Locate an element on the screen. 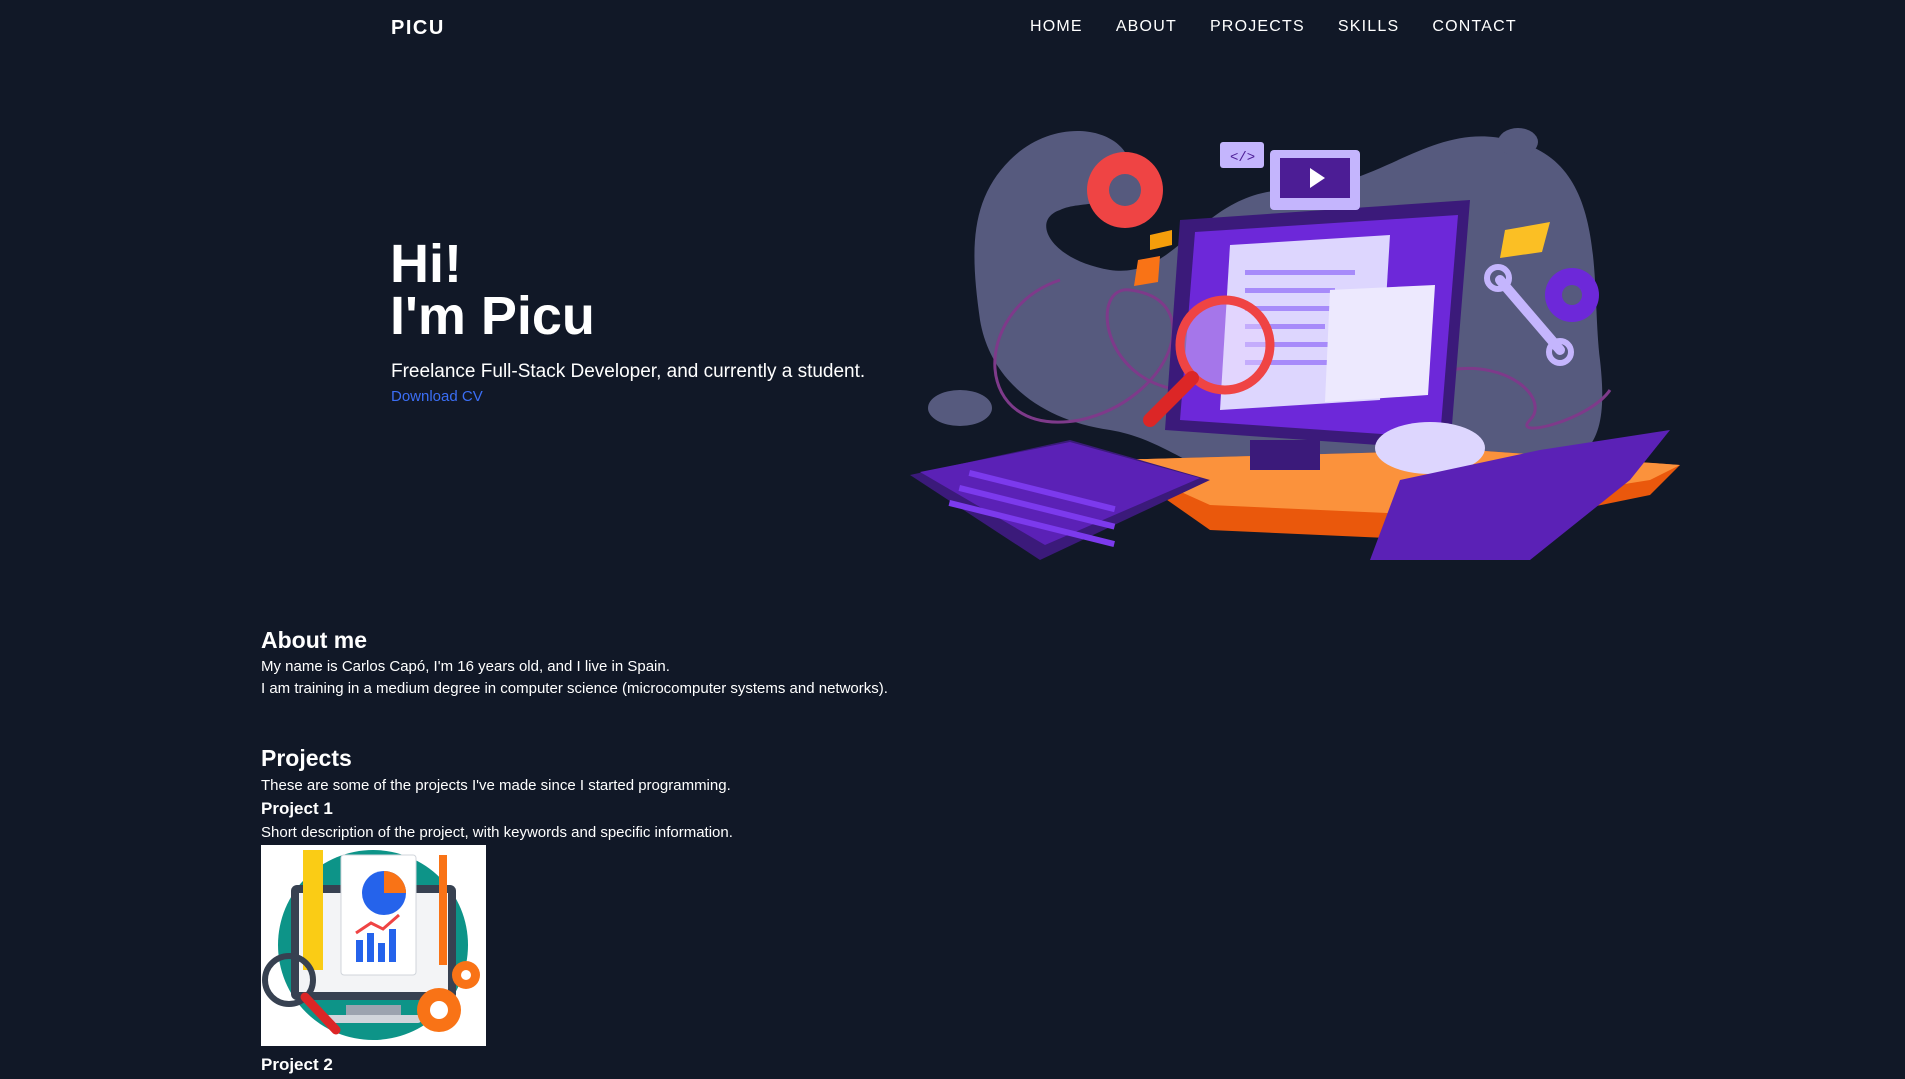  nav-link-about: ABOUT is located at coordinates (1146, 27).